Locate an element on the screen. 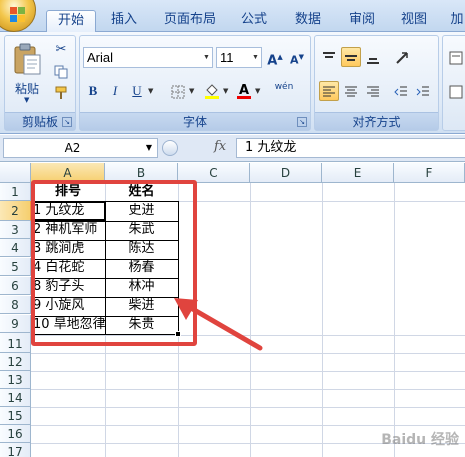  orientation-icon is located at coordinates (402, 58).